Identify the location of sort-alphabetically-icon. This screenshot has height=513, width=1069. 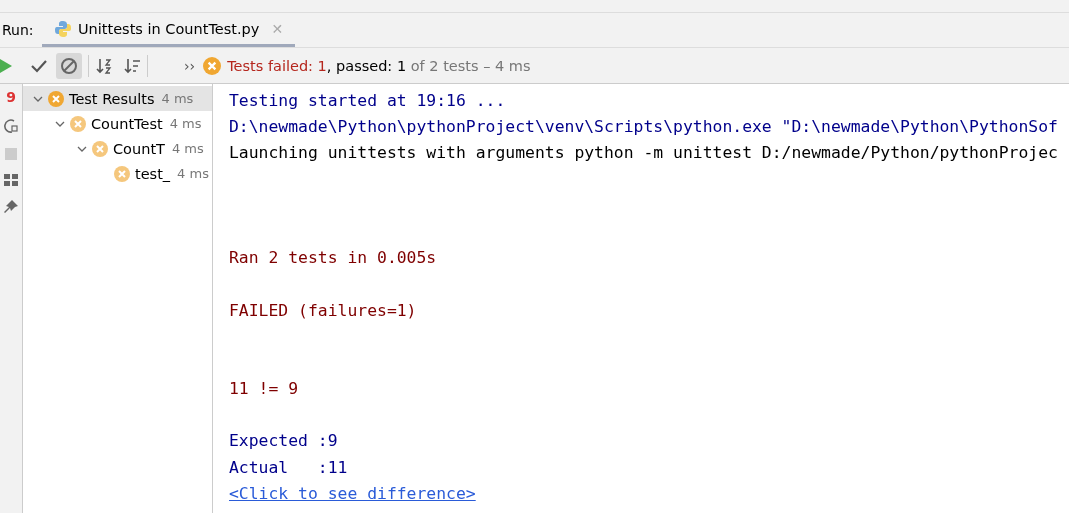
(104, 65).